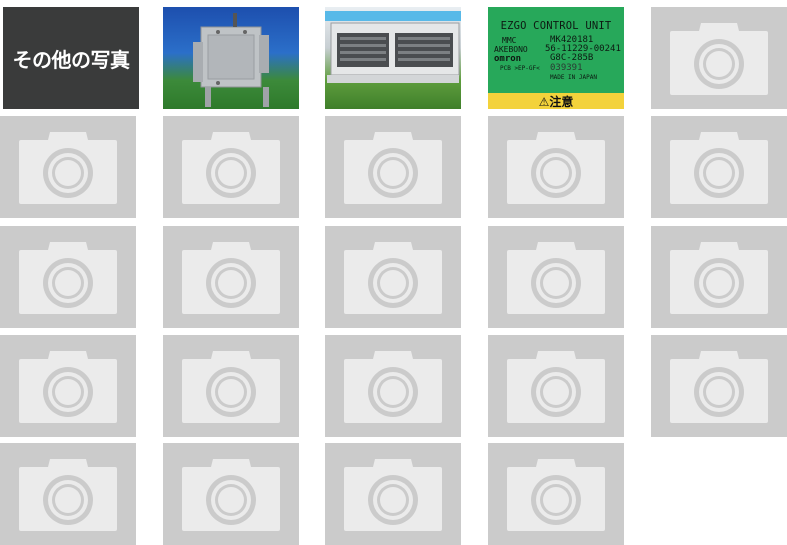 The height and width of the screenshot is (545, 787). Describe the element at coordinates (572, 58) in the screenshot. I see `label-row-right: G8C-285B` at that location.